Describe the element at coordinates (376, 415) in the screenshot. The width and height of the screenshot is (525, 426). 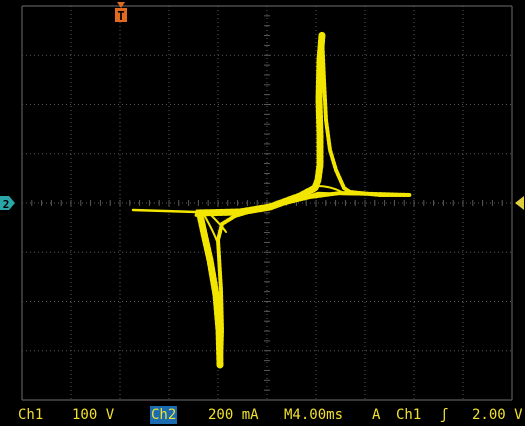
I see `trigger-mode: A` at that location.